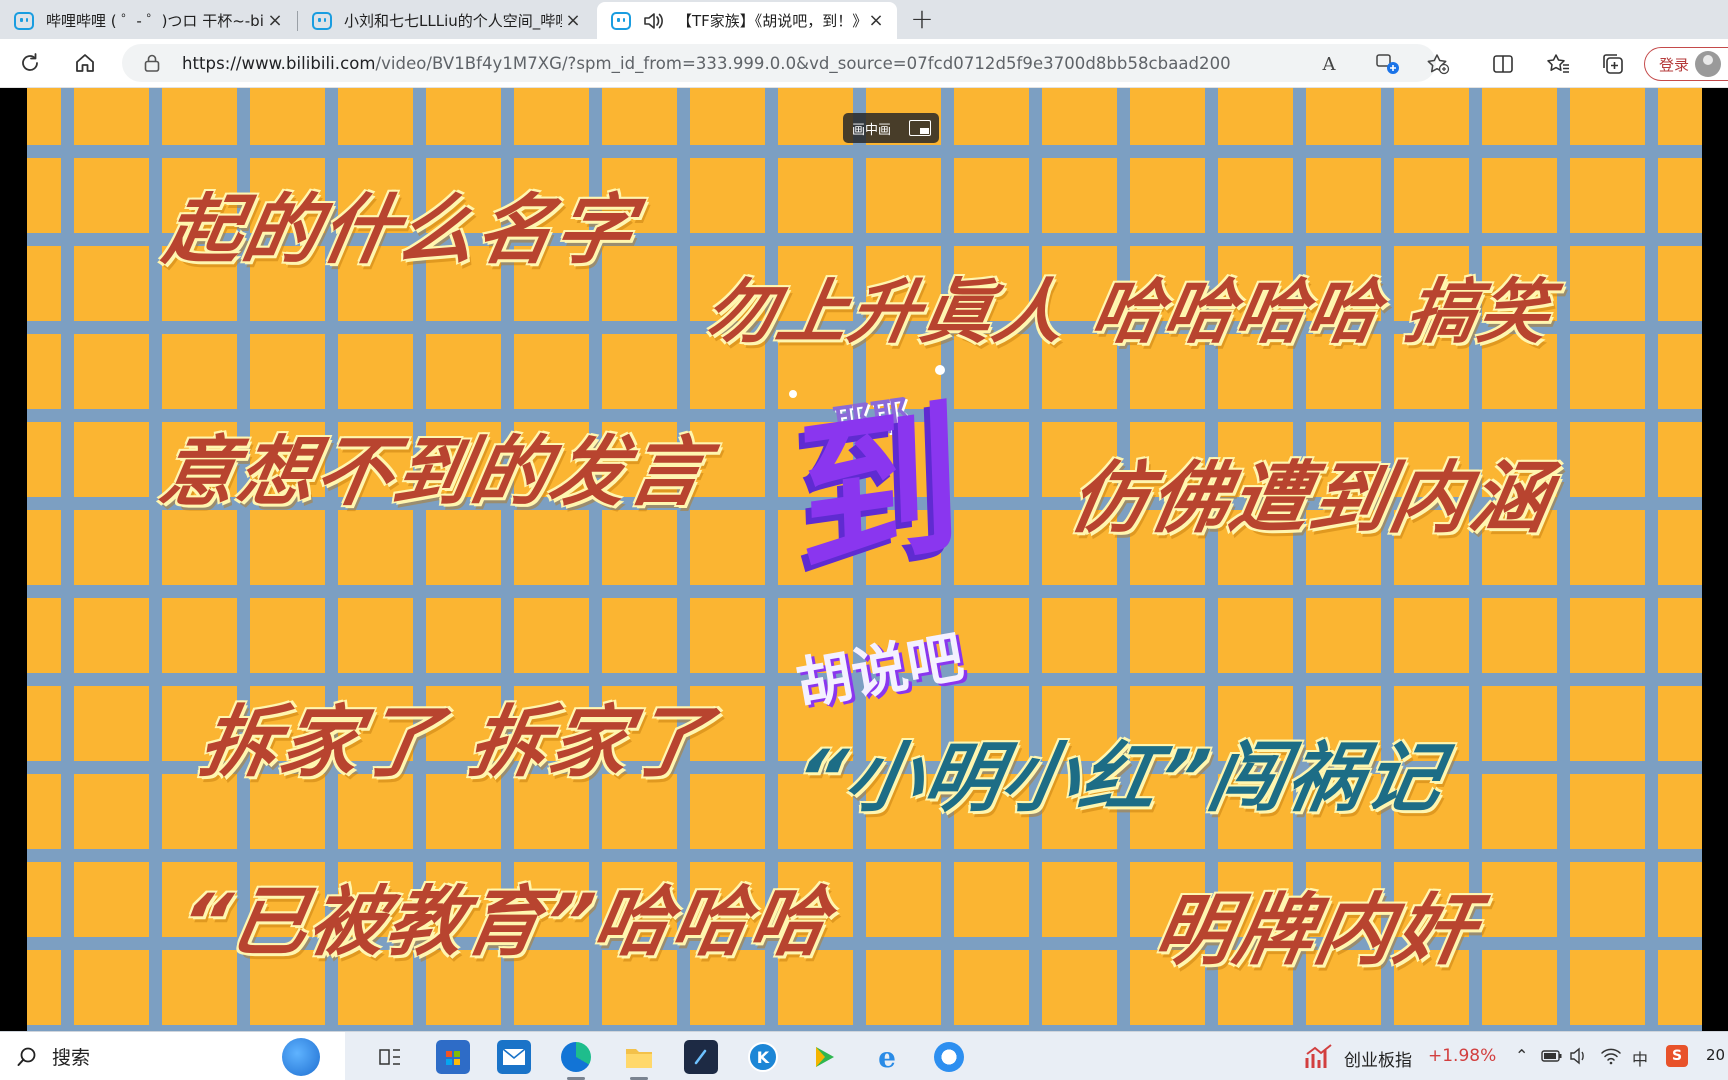 The width and height of the screenshot is (1728, 1080). What do you see at coordinates (872, 130) in the screenshot?
I see `pip-label: 画中画` at bounding box center [872, 130].